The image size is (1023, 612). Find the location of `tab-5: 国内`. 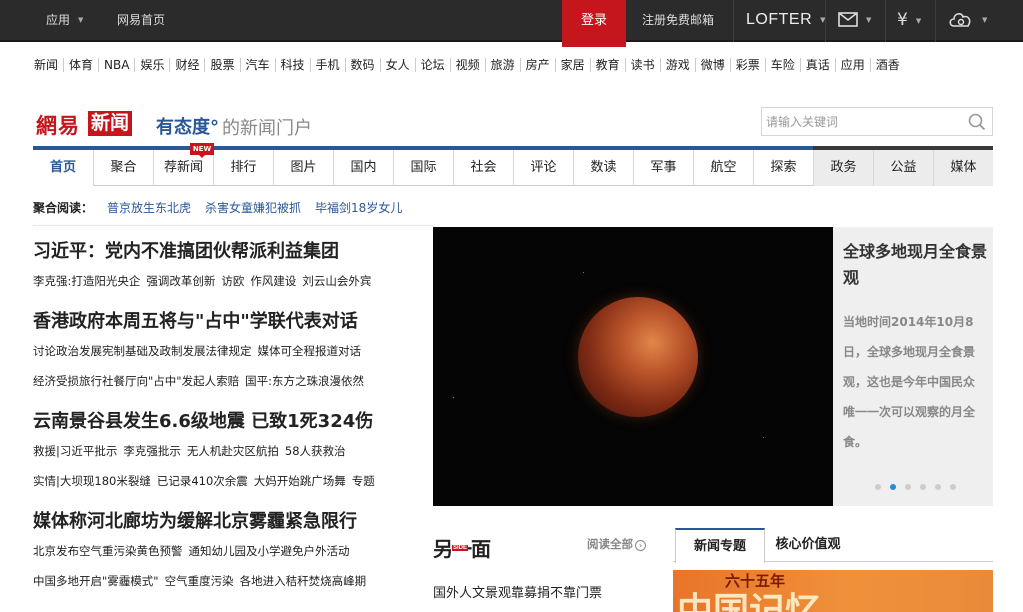

tab-5: 国内 is located at coordinates (363, 168).